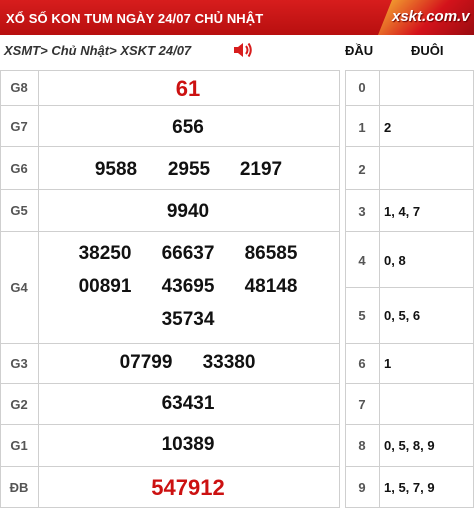 The image size is (474, 510). What do you see at coordinates (146, 362) in the screenshot?
I see `result-g3: 07799` at bounding box center [146, 362].